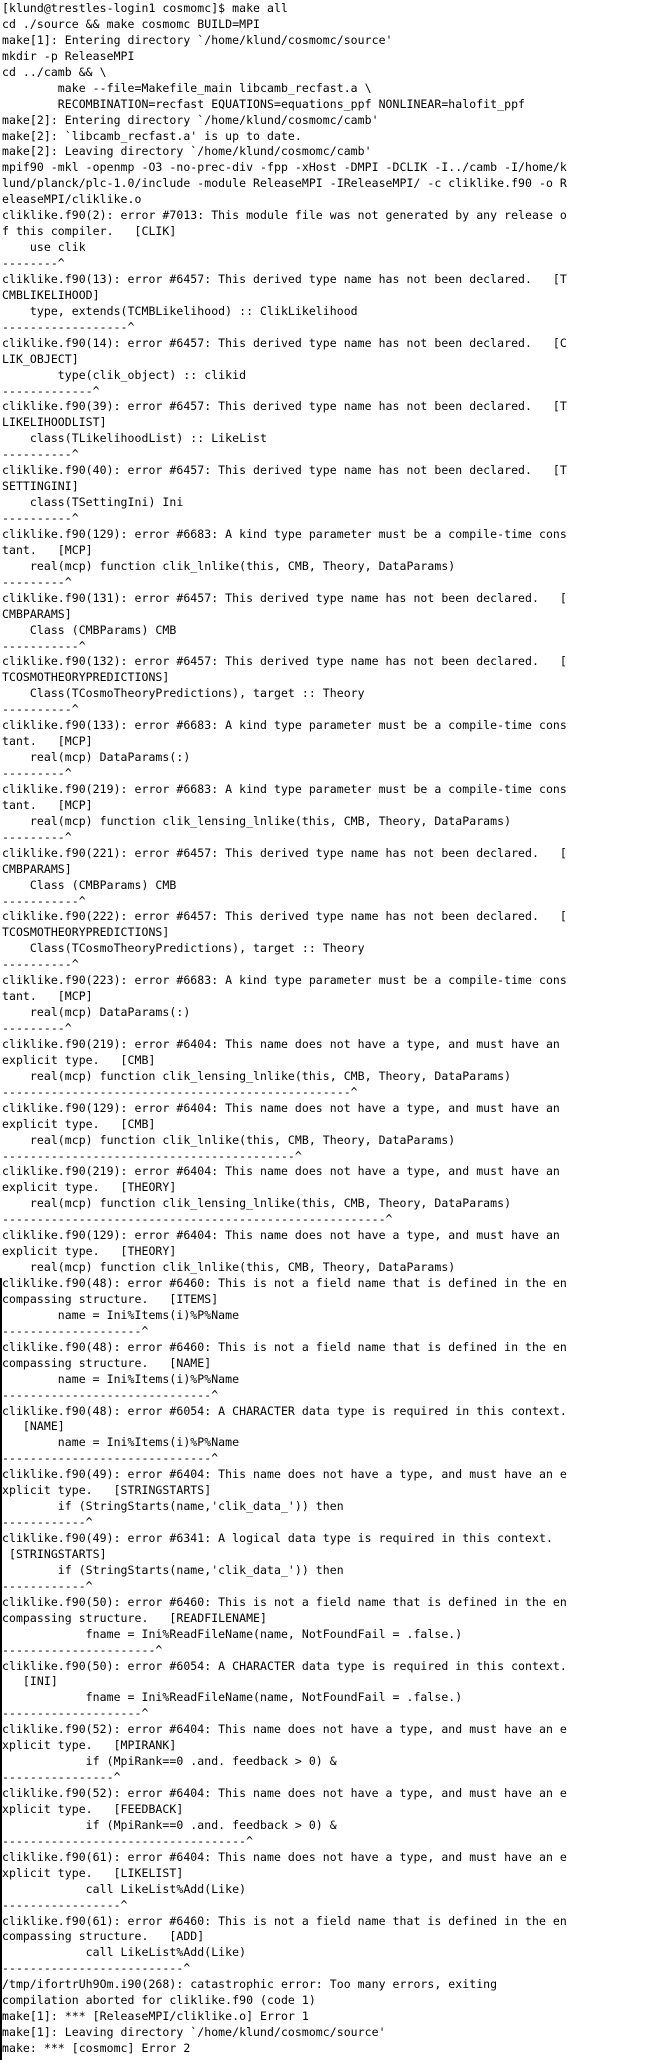  I want to click on terminal-line: use clik, so click(44, 247).